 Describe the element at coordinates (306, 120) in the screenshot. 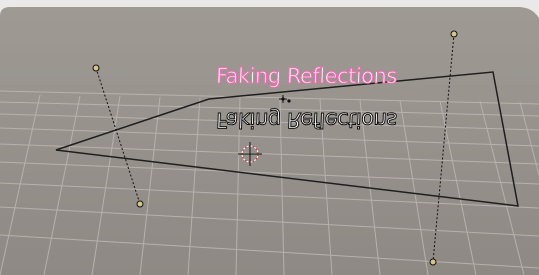

I see `3d-text-reflection: Faking Reflections` at that location.